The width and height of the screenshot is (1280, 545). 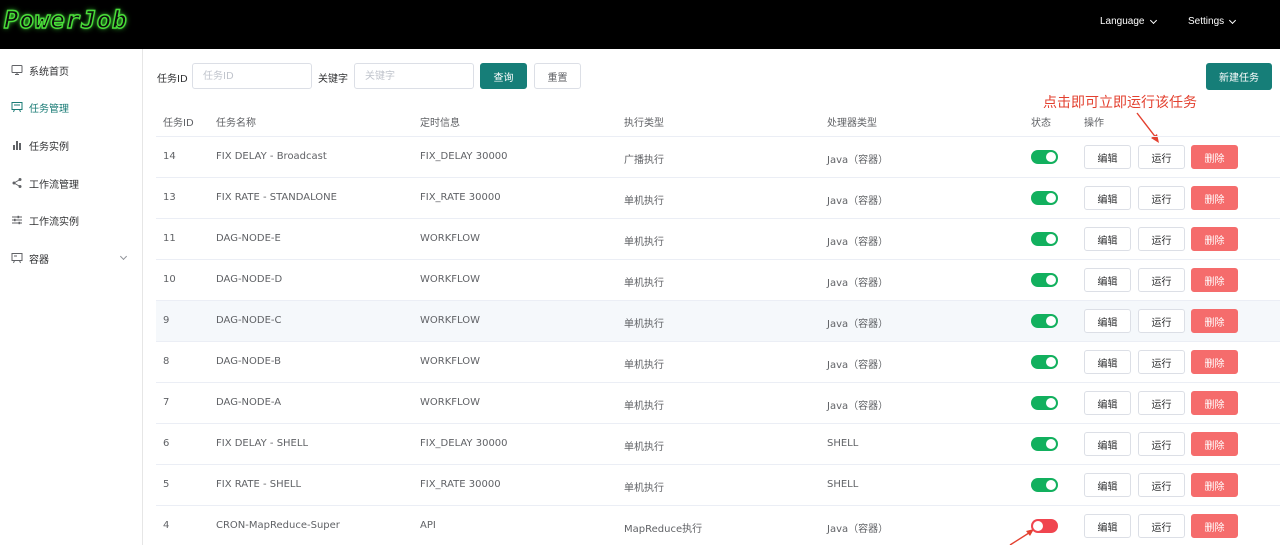 What do you see at coordinates (71, 107) in the screenshot?
I see `sidebar-item-task-management: 任务管理` at bounding box center [71, 107].